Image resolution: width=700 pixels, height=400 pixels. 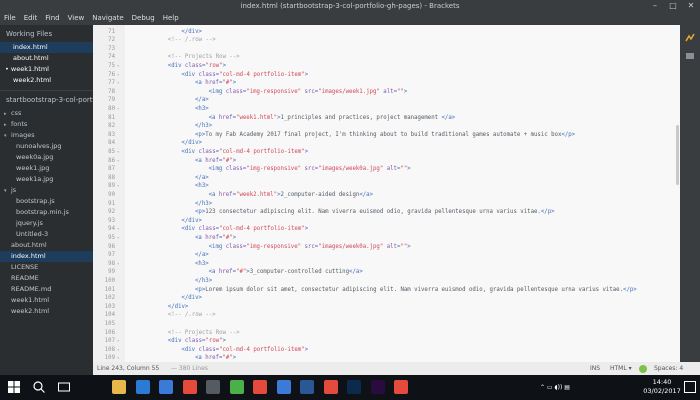 What do you see at coordinates (46, 69) in the screenshot?
I see `working-file-item: • week1.html` at bounding box center [46, 69].